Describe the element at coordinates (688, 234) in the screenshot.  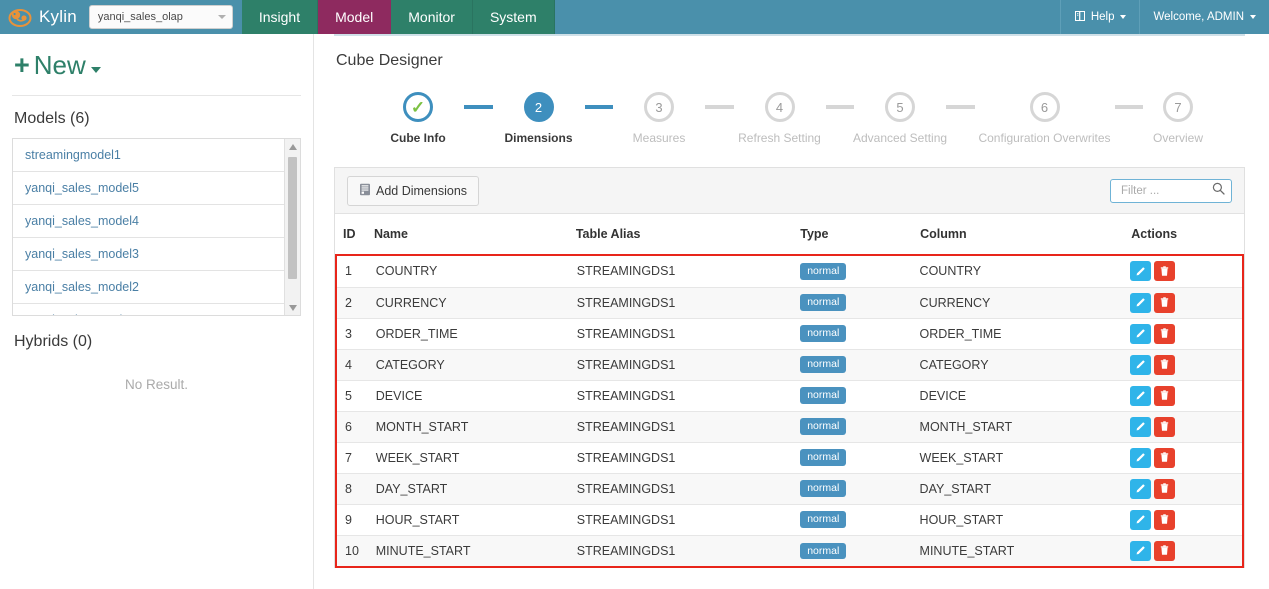
I see `column-header-alias: Table Alias` at that location.